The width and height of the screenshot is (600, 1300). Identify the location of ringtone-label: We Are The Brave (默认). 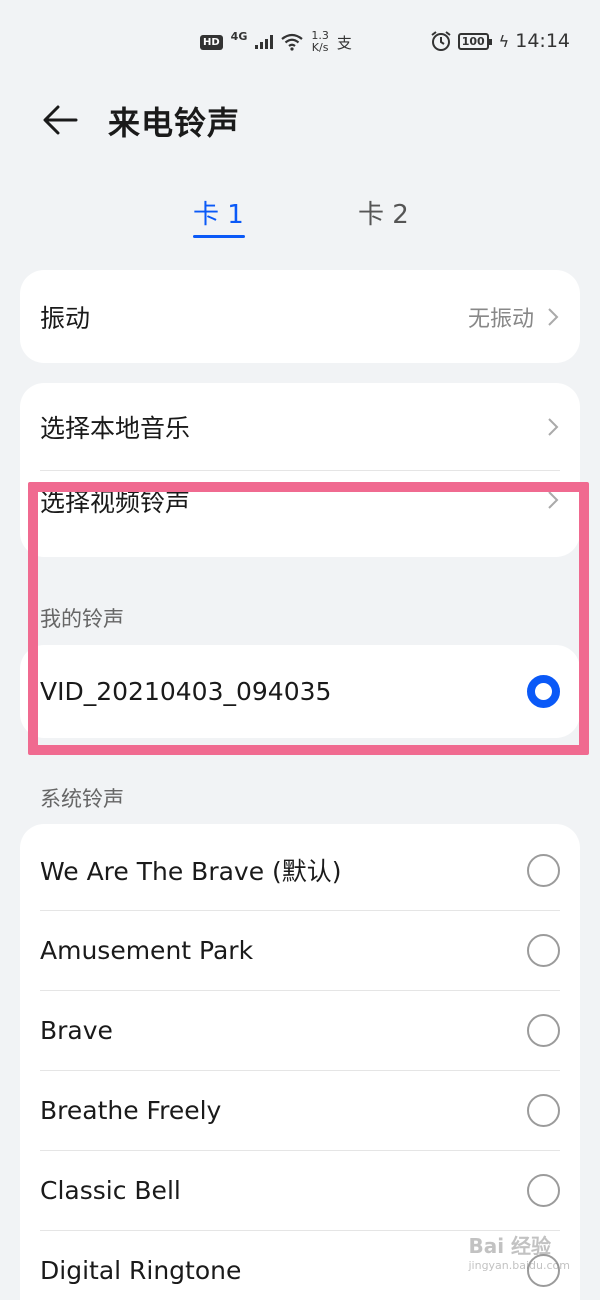
(191, 871).